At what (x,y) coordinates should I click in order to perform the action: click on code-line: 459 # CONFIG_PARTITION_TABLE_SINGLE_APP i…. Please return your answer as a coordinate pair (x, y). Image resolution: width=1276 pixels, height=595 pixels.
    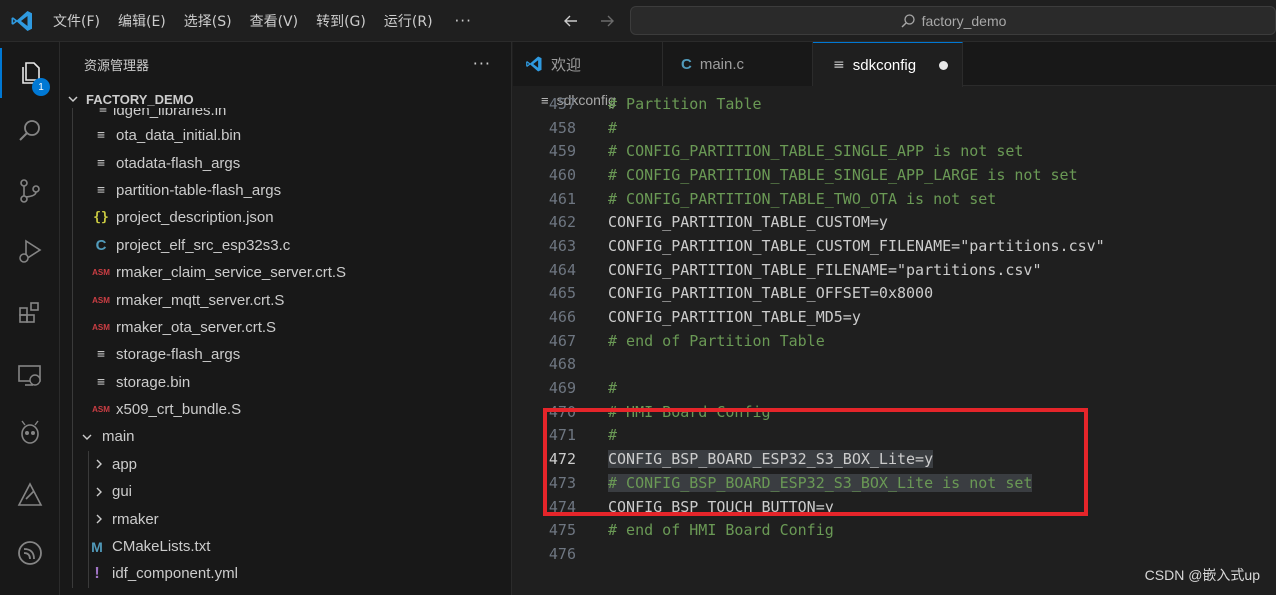
    Looking at the image, I should click on (894, 151).